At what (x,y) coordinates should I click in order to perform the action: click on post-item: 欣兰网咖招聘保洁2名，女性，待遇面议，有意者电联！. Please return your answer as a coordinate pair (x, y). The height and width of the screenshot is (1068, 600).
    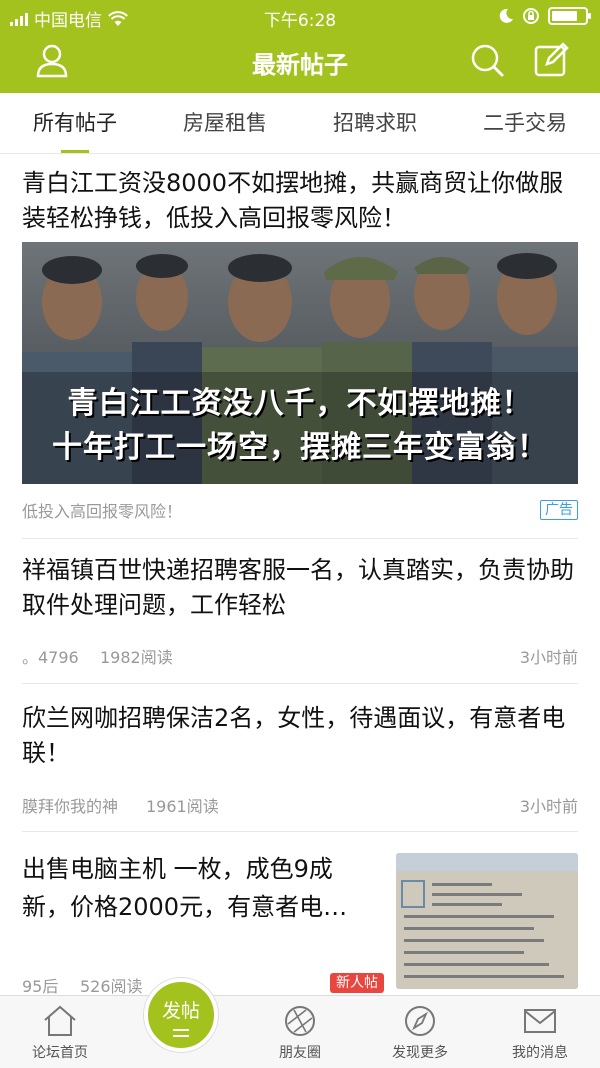
    Looking at the image, I should click on (300, 736).